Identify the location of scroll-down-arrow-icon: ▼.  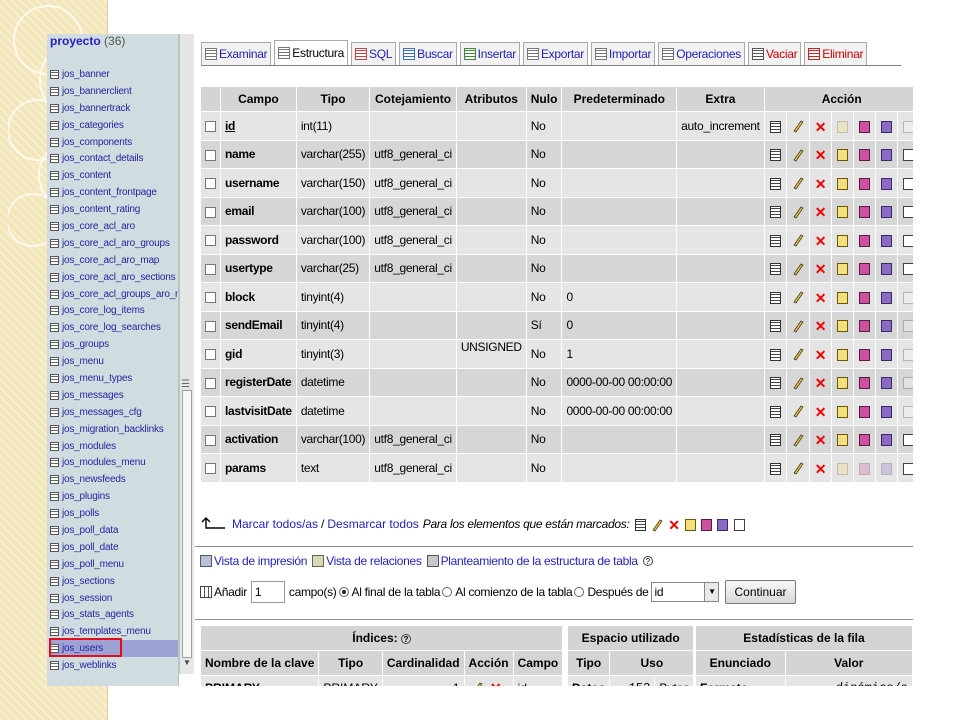
(187, 662).